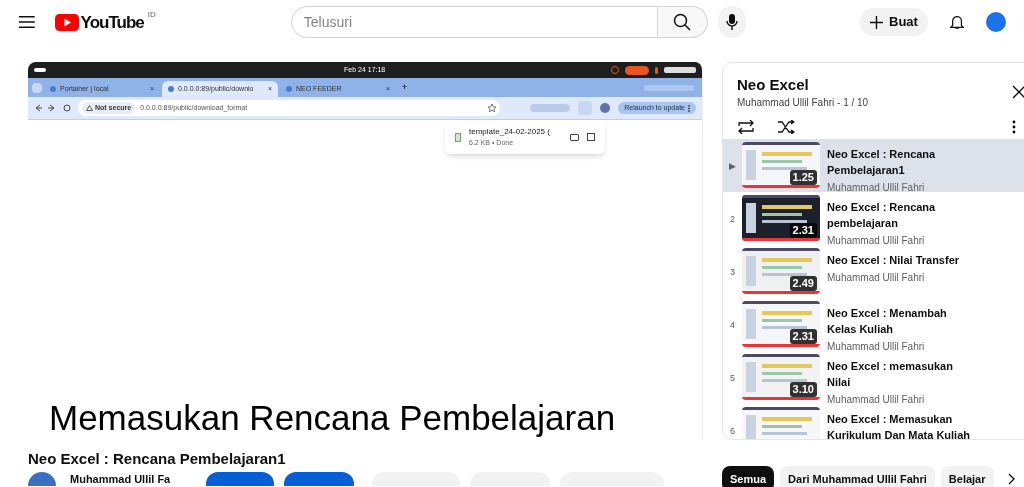  What do you see at coordinates (474, 22) in the screenshot?
I see `search-field: Telusuri` at bounding box center [474, 22].